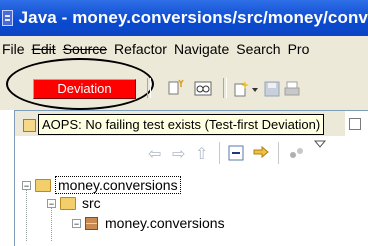  I want to click on new-file-icon, so click(241, 89).